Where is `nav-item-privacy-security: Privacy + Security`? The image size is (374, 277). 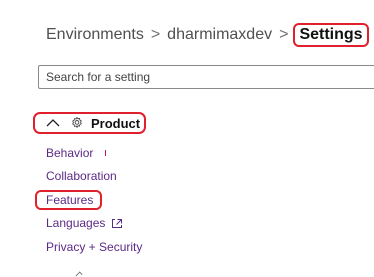
nav-item-privacy-security: Privacy + Security is located at coordinates (94, 247).